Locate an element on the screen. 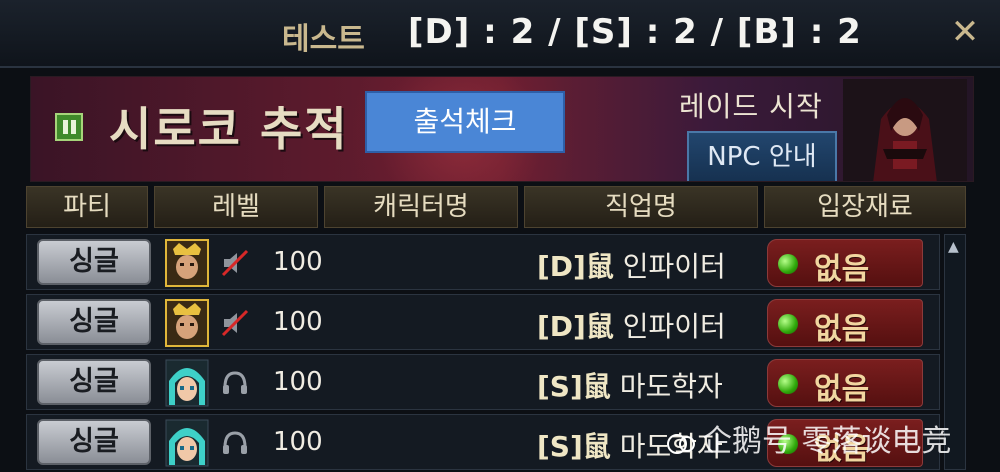 Image resolution: width=1000 pixels, height=472 pixels. close-icon: ✕ is located at coordinates (965, 32).